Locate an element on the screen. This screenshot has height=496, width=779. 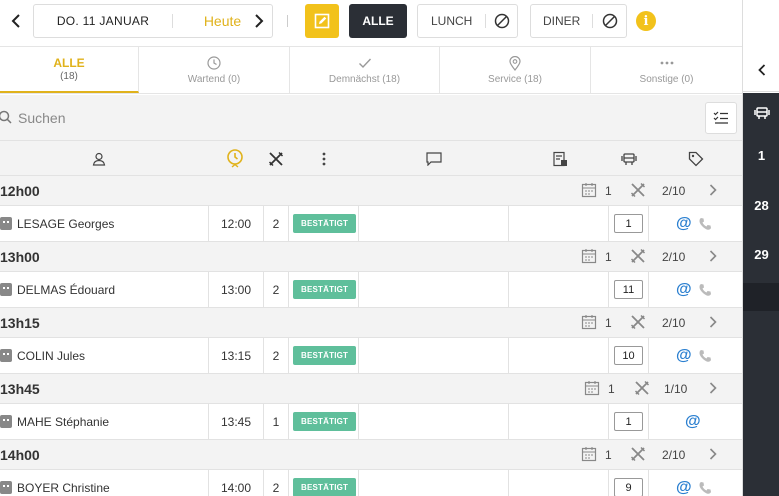
tab-demnachst: Demnächst (18) is located at coordinates (365, 70).